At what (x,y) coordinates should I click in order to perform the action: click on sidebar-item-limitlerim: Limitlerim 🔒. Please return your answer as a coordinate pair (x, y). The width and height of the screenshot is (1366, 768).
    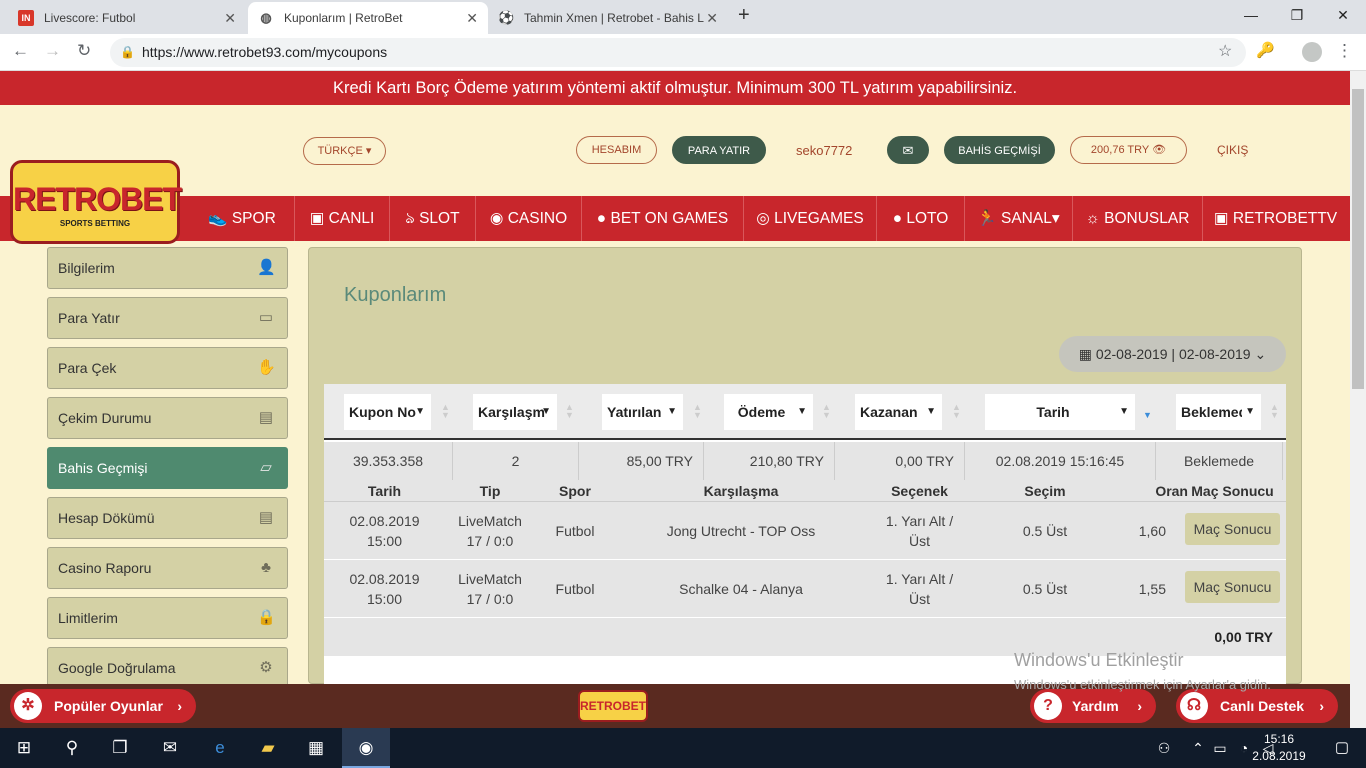
    Looking at the image, I should click on (167, 618).